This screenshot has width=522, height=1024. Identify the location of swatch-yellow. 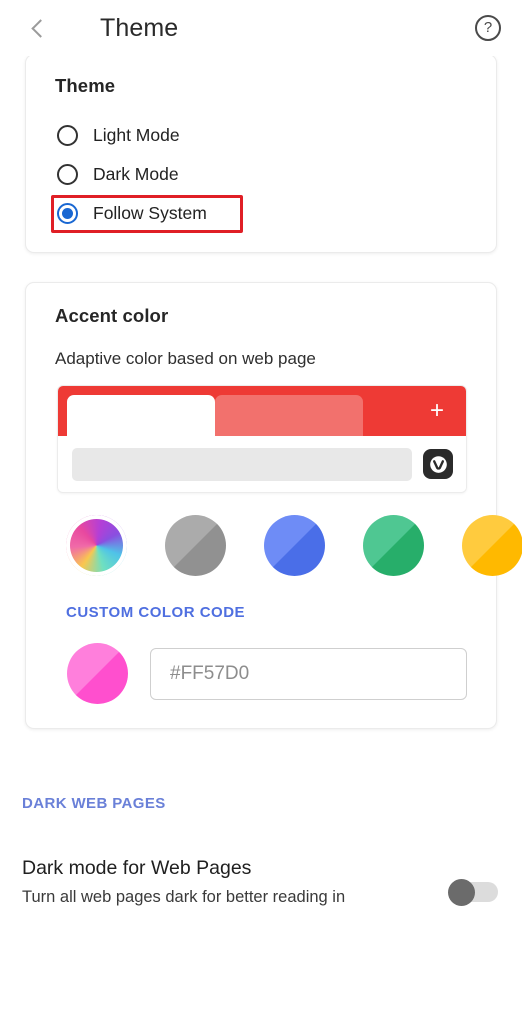
(492, 545).